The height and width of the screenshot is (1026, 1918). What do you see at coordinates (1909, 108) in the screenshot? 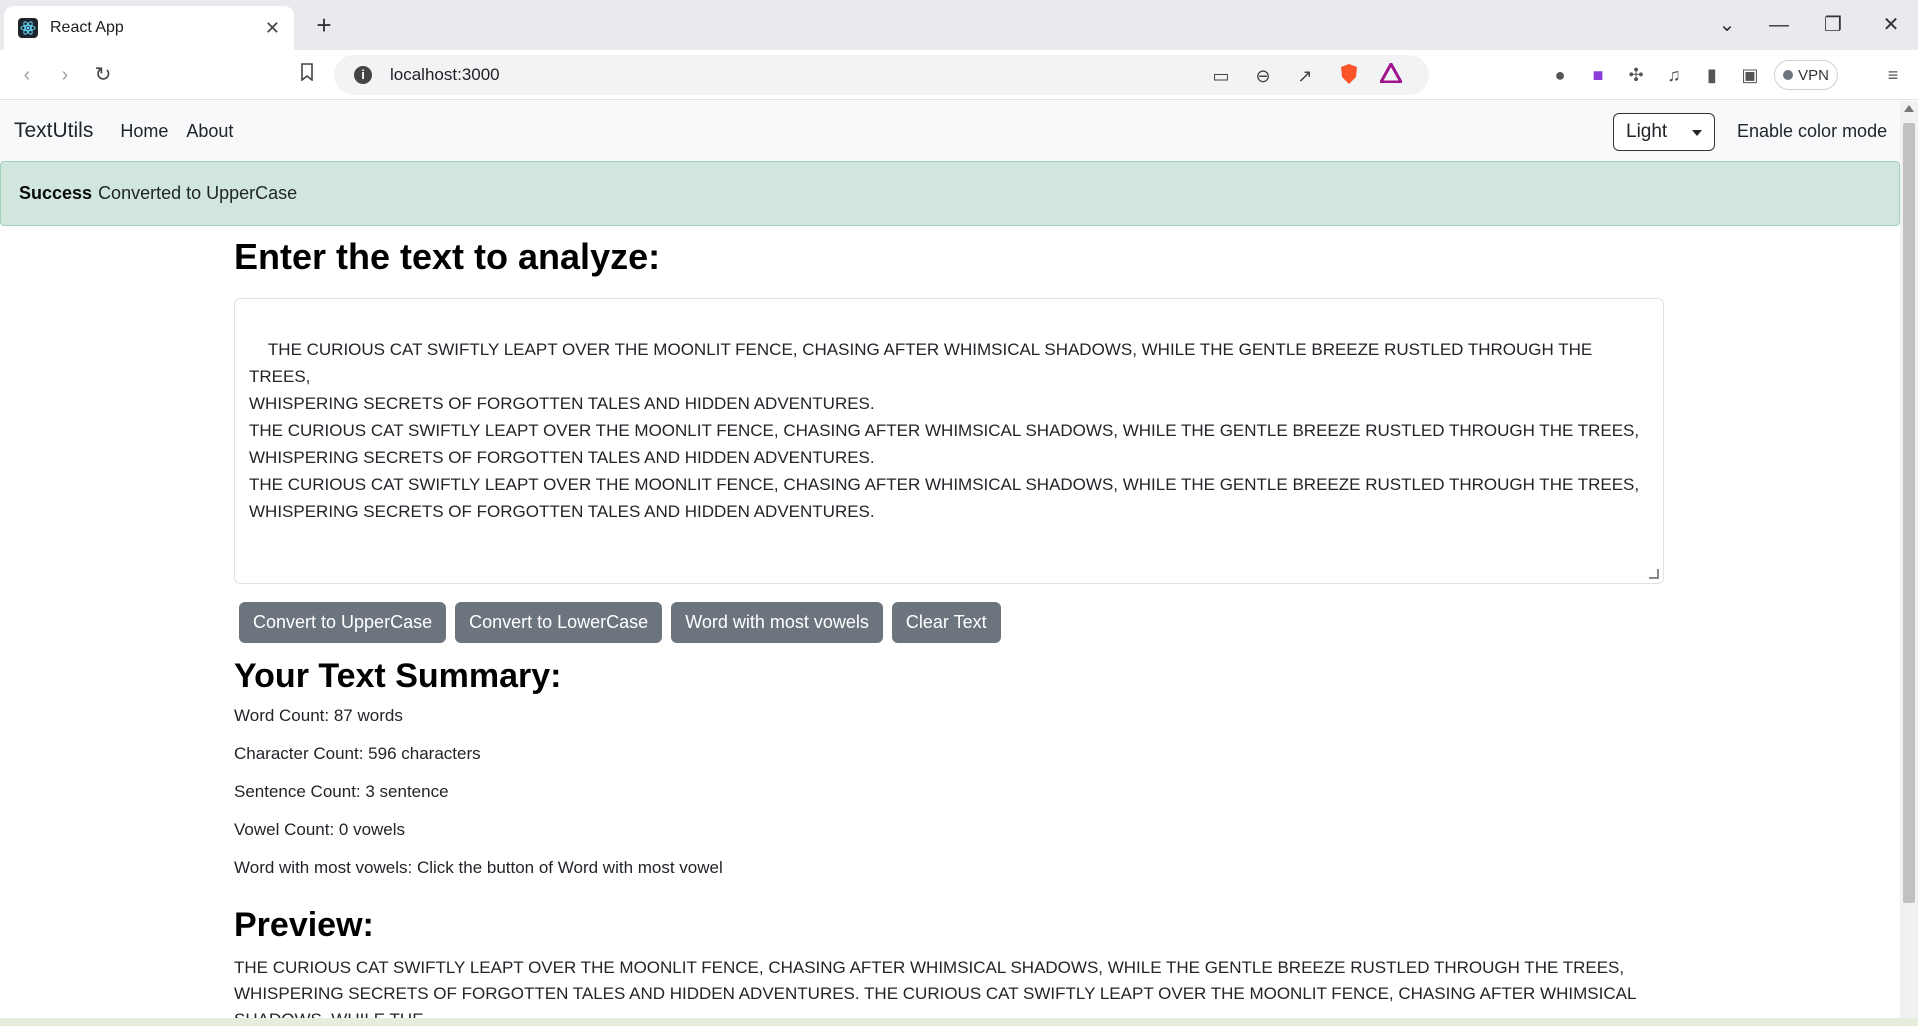
I see `scroll-up-icon` at bounding box center [1909, 108].